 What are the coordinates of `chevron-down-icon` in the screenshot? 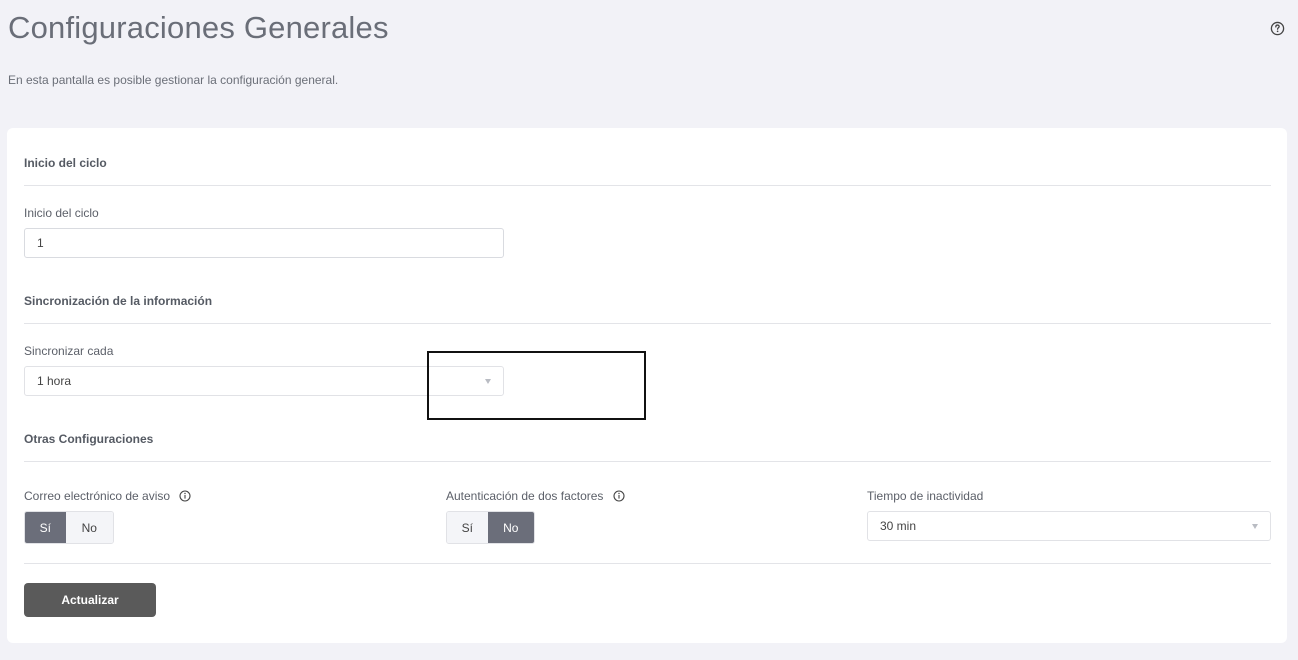 It's located at (1255, 526).